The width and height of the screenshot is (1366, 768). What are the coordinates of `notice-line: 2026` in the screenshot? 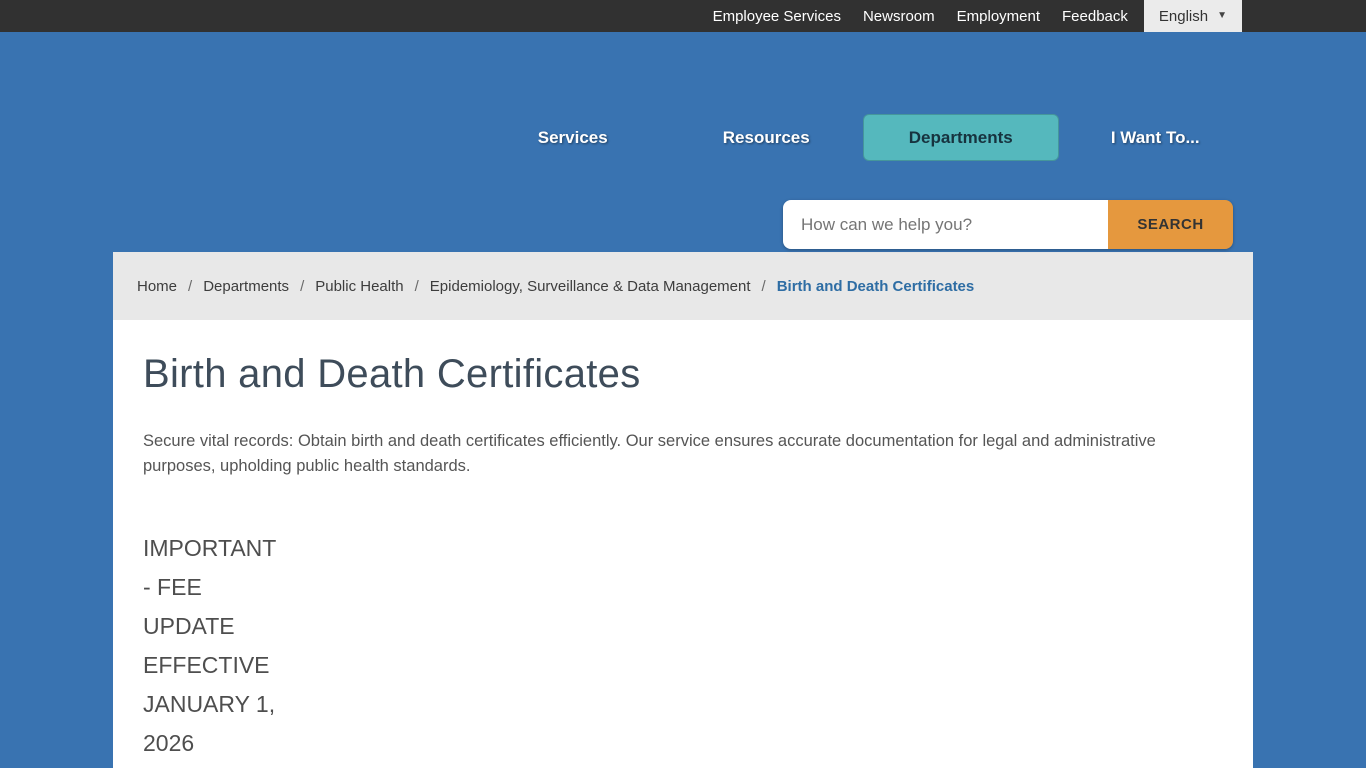 It's located at (169, 743).